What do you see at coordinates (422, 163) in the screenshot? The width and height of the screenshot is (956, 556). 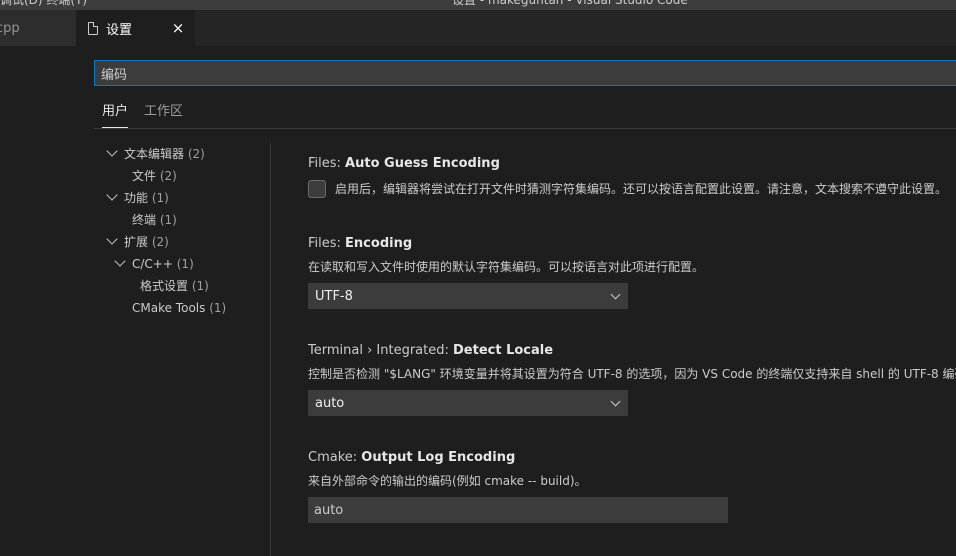 I see `setting-name: Auto Guess Encoding` at bounding box center [422, 163].